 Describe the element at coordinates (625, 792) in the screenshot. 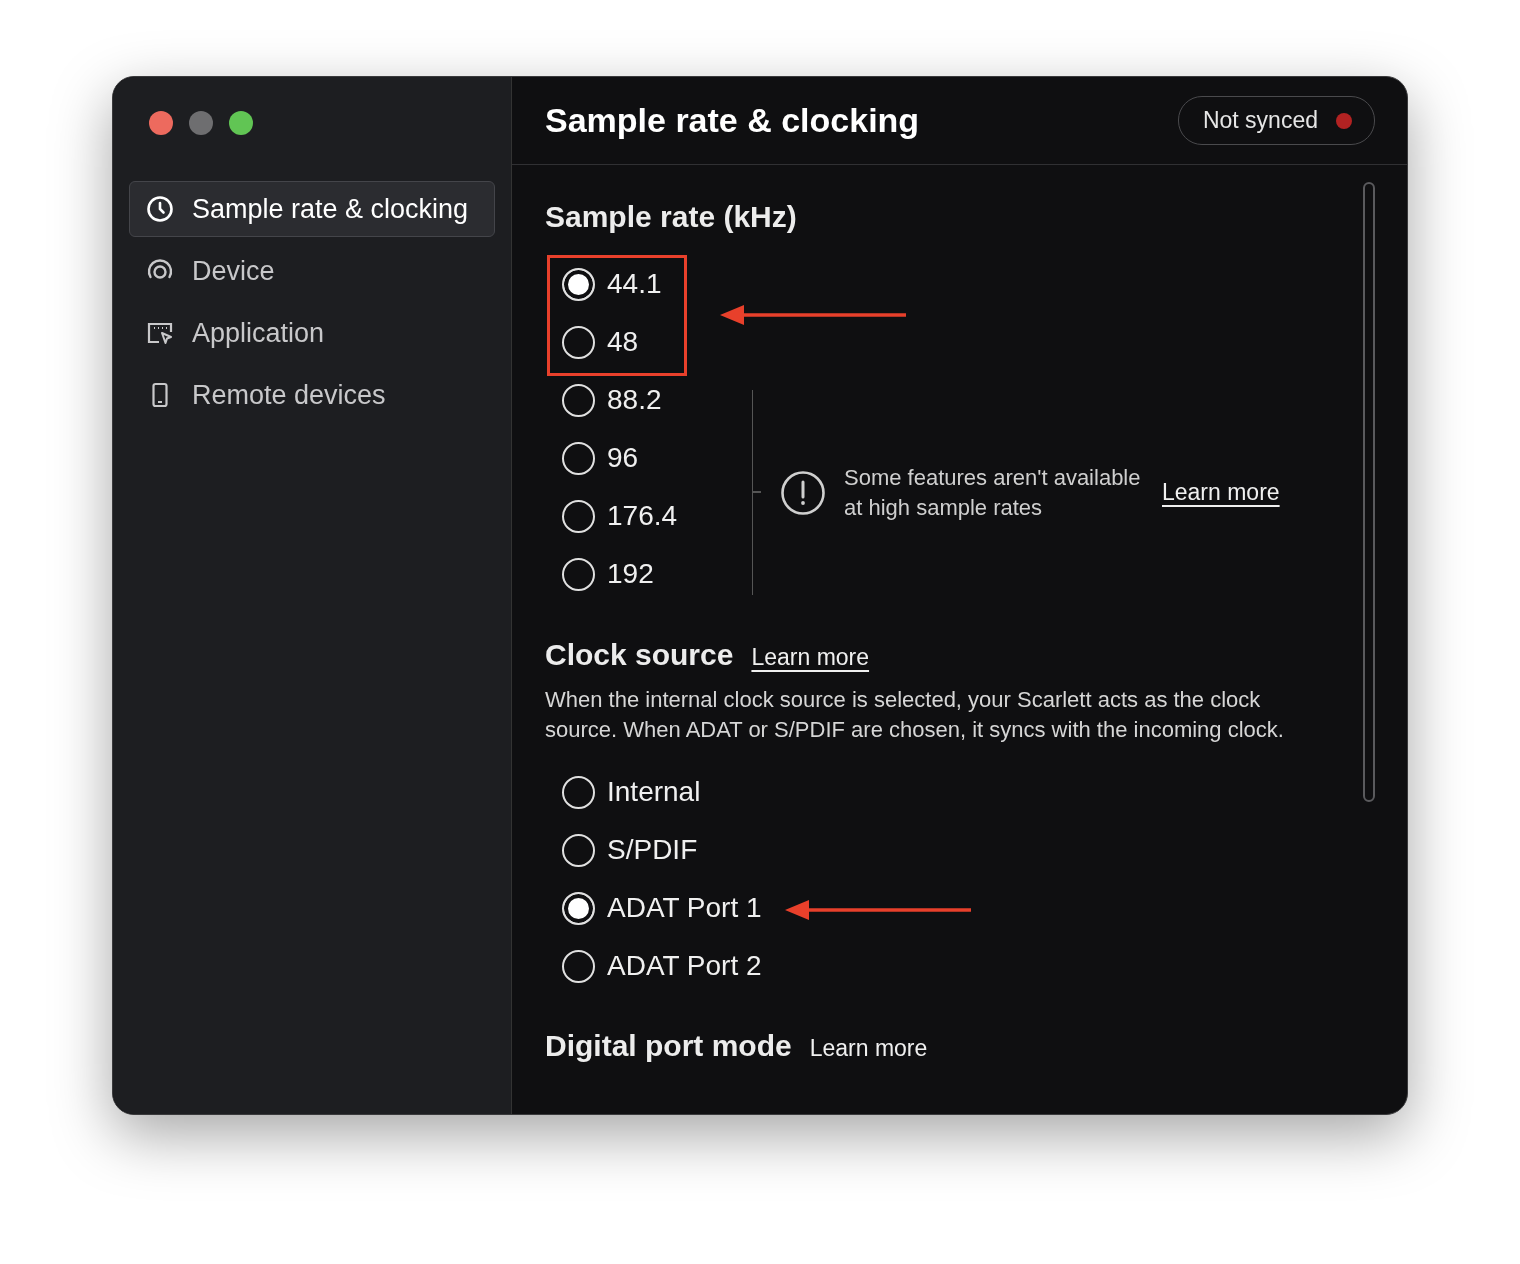

I see `radio-option: Internal` at that location.